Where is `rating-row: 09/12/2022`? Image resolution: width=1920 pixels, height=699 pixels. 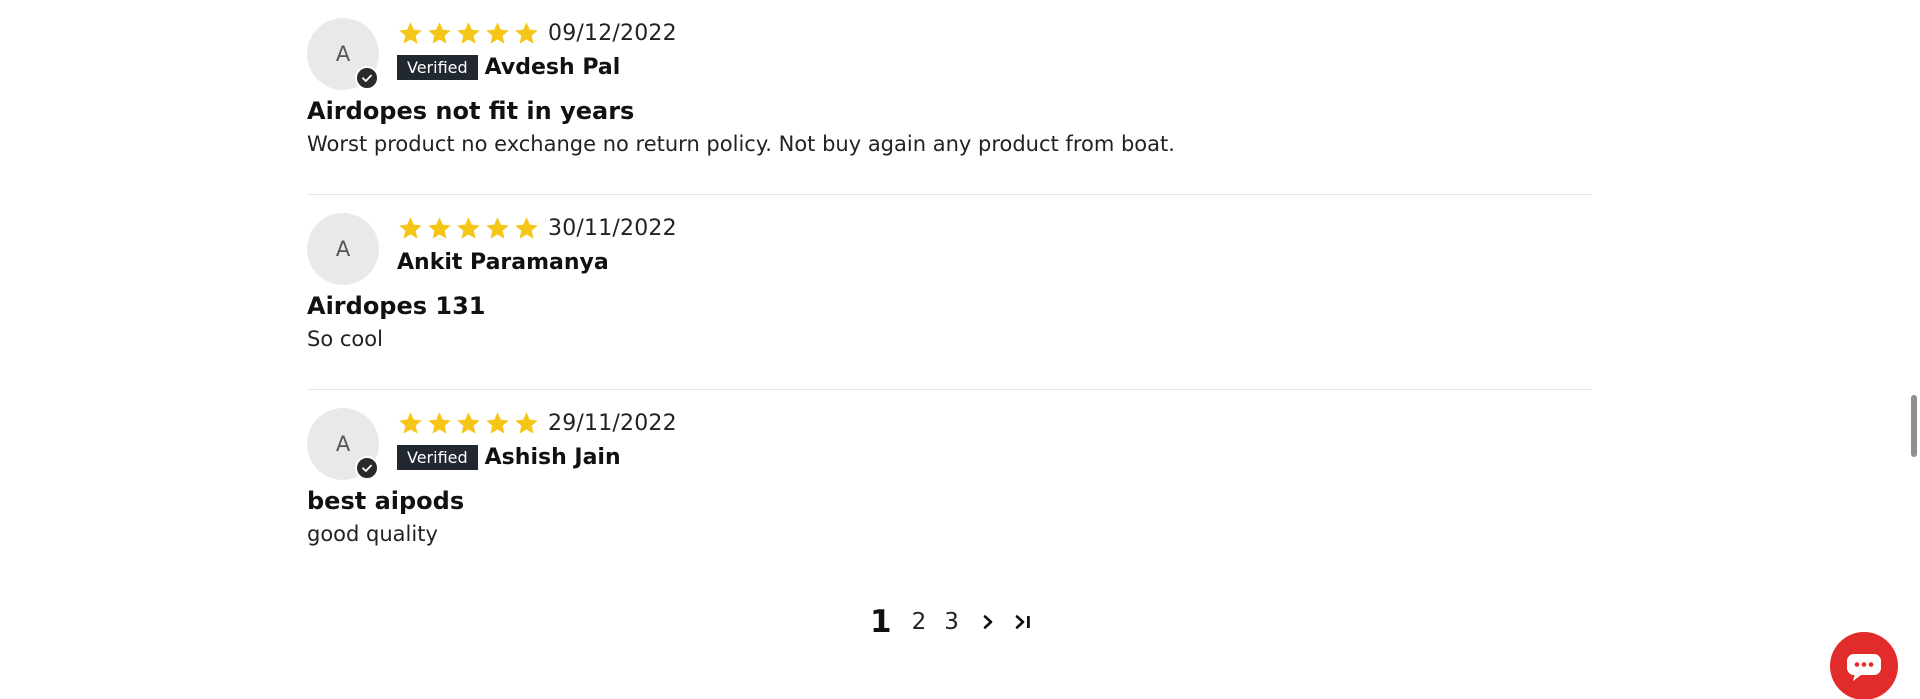
rating-row: 09/12/2022 is located at coordinates (537, 33).